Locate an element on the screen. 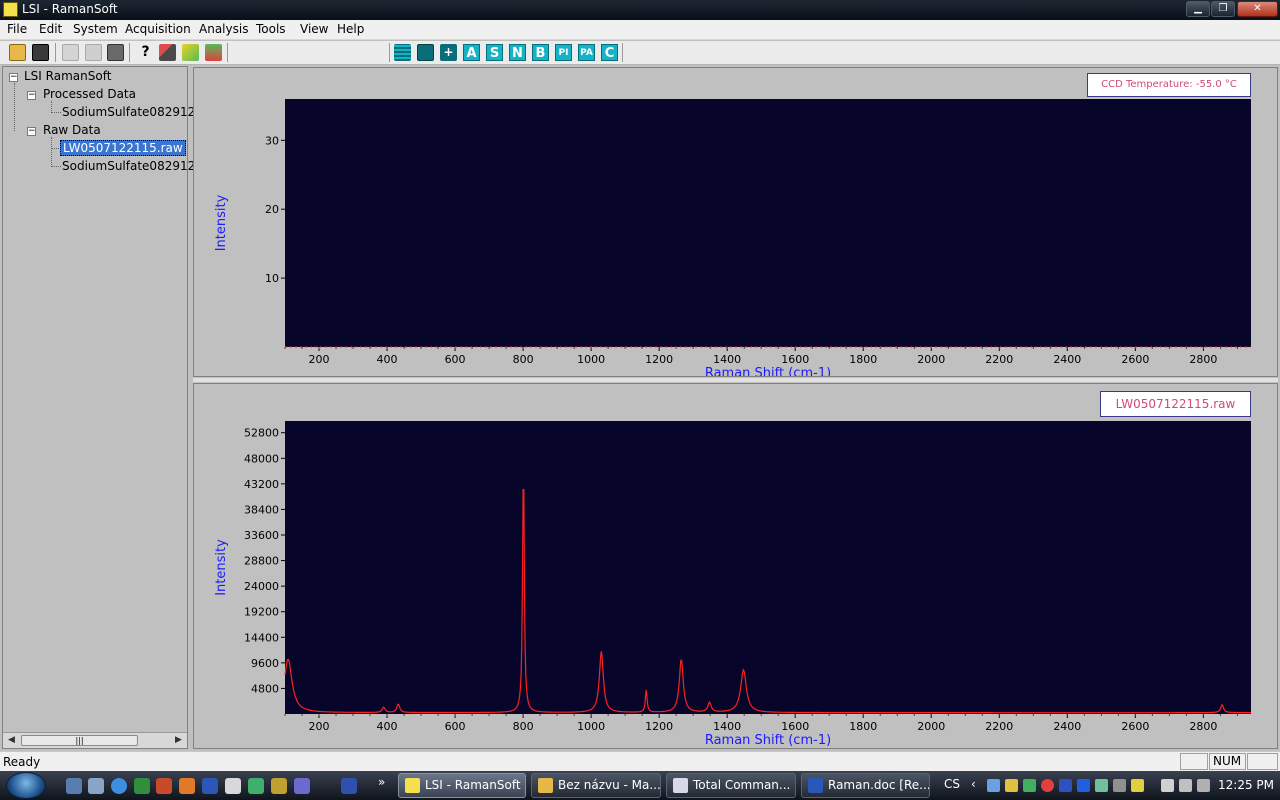  menu-analysis: Analysis is located at coordinates (223, 29).